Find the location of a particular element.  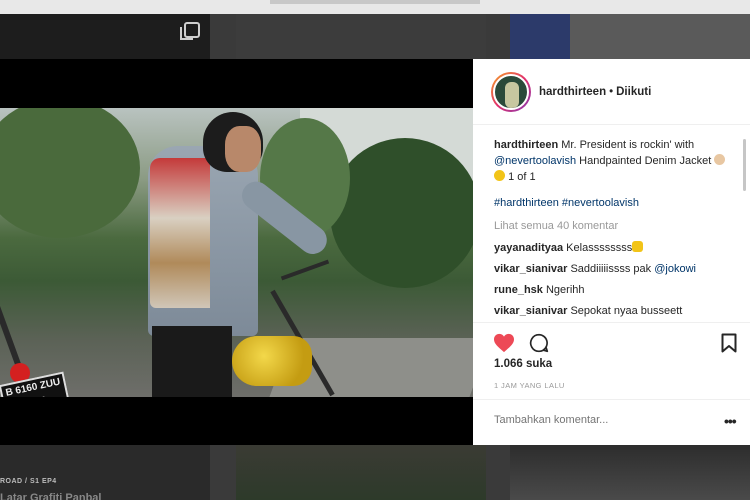

hashtags: #hardthirteen #nevertoolavish is located at coordinates (610, 203).